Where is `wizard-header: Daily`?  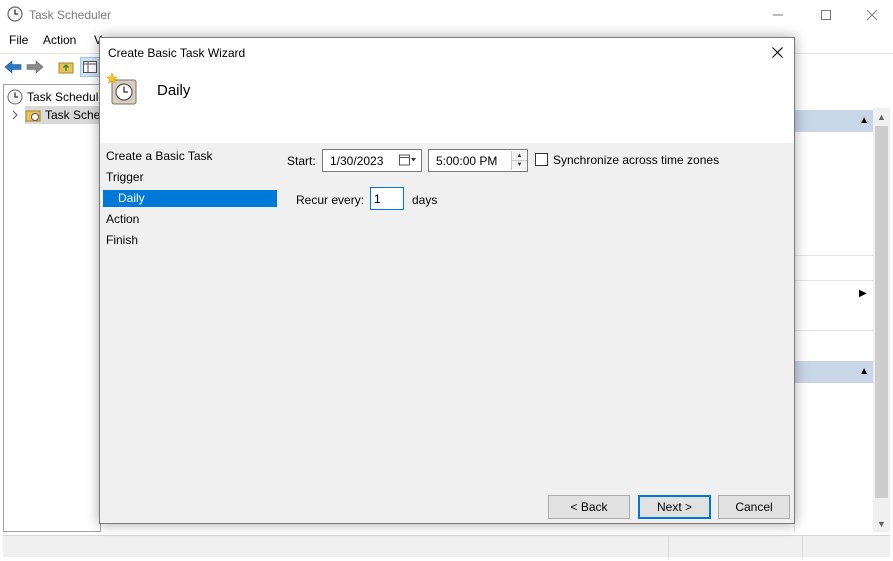 wizard-header: Daily is located at coordinates (447, 105).